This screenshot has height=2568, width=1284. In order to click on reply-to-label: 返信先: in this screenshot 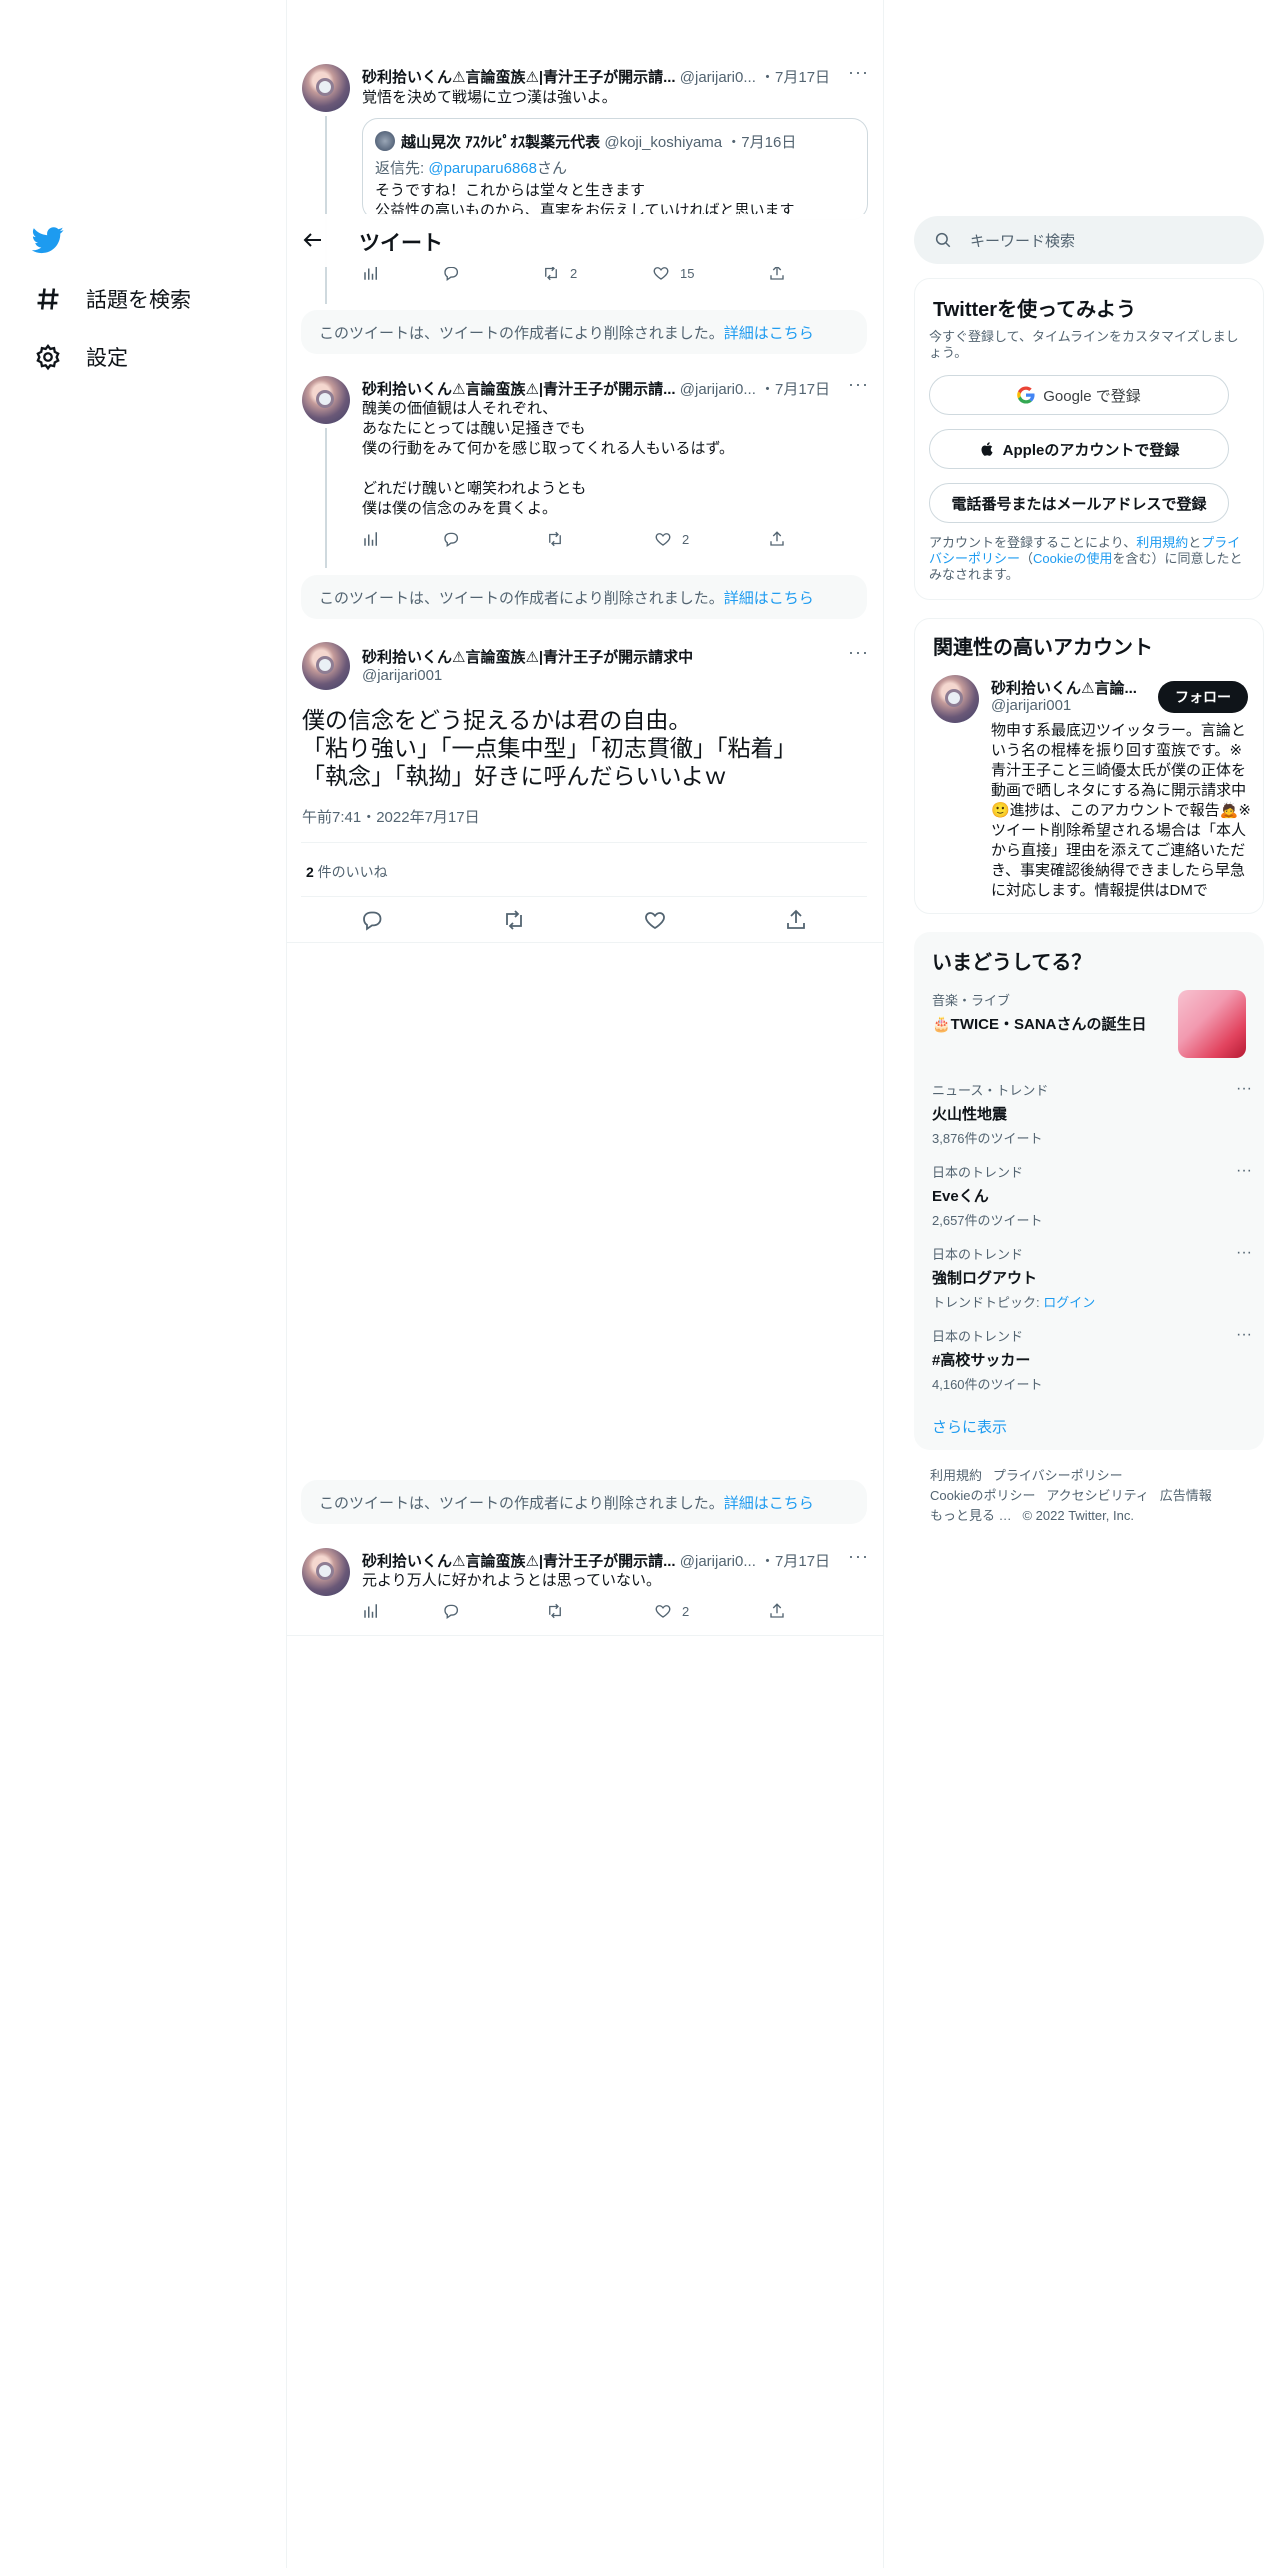, I will do `click(402, 168)`.